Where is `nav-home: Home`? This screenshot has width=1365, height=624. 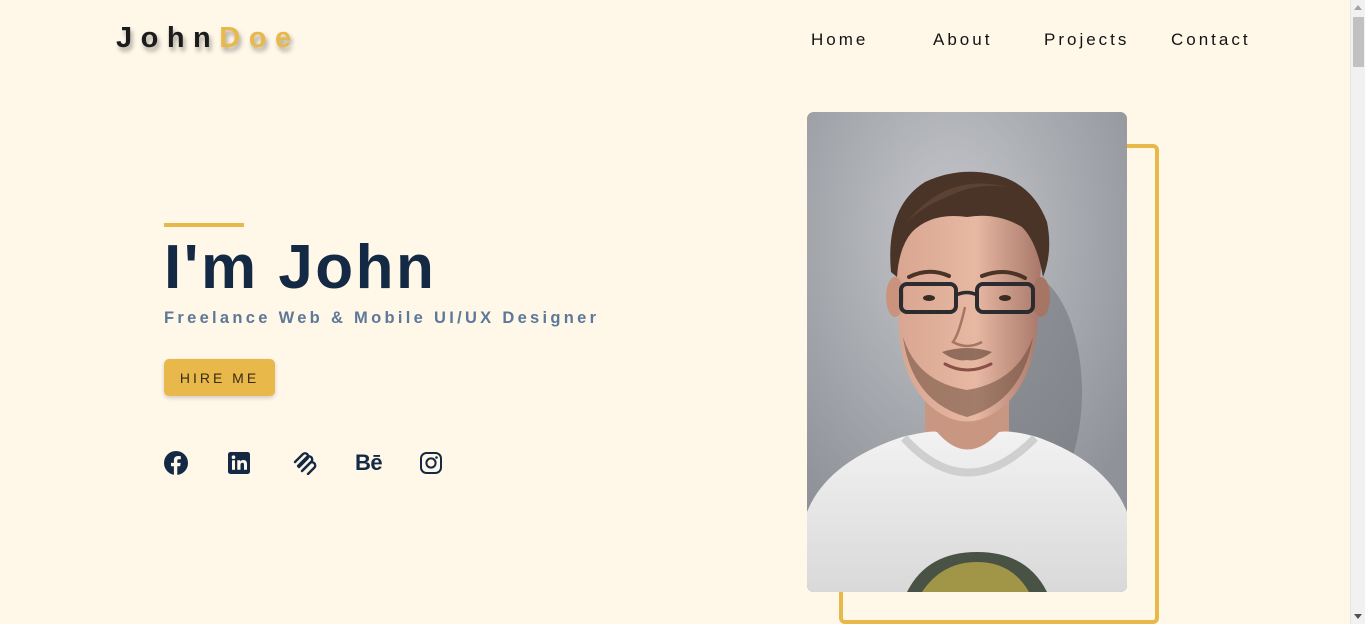 nav-home: Home is located at coordinates (839, 40).